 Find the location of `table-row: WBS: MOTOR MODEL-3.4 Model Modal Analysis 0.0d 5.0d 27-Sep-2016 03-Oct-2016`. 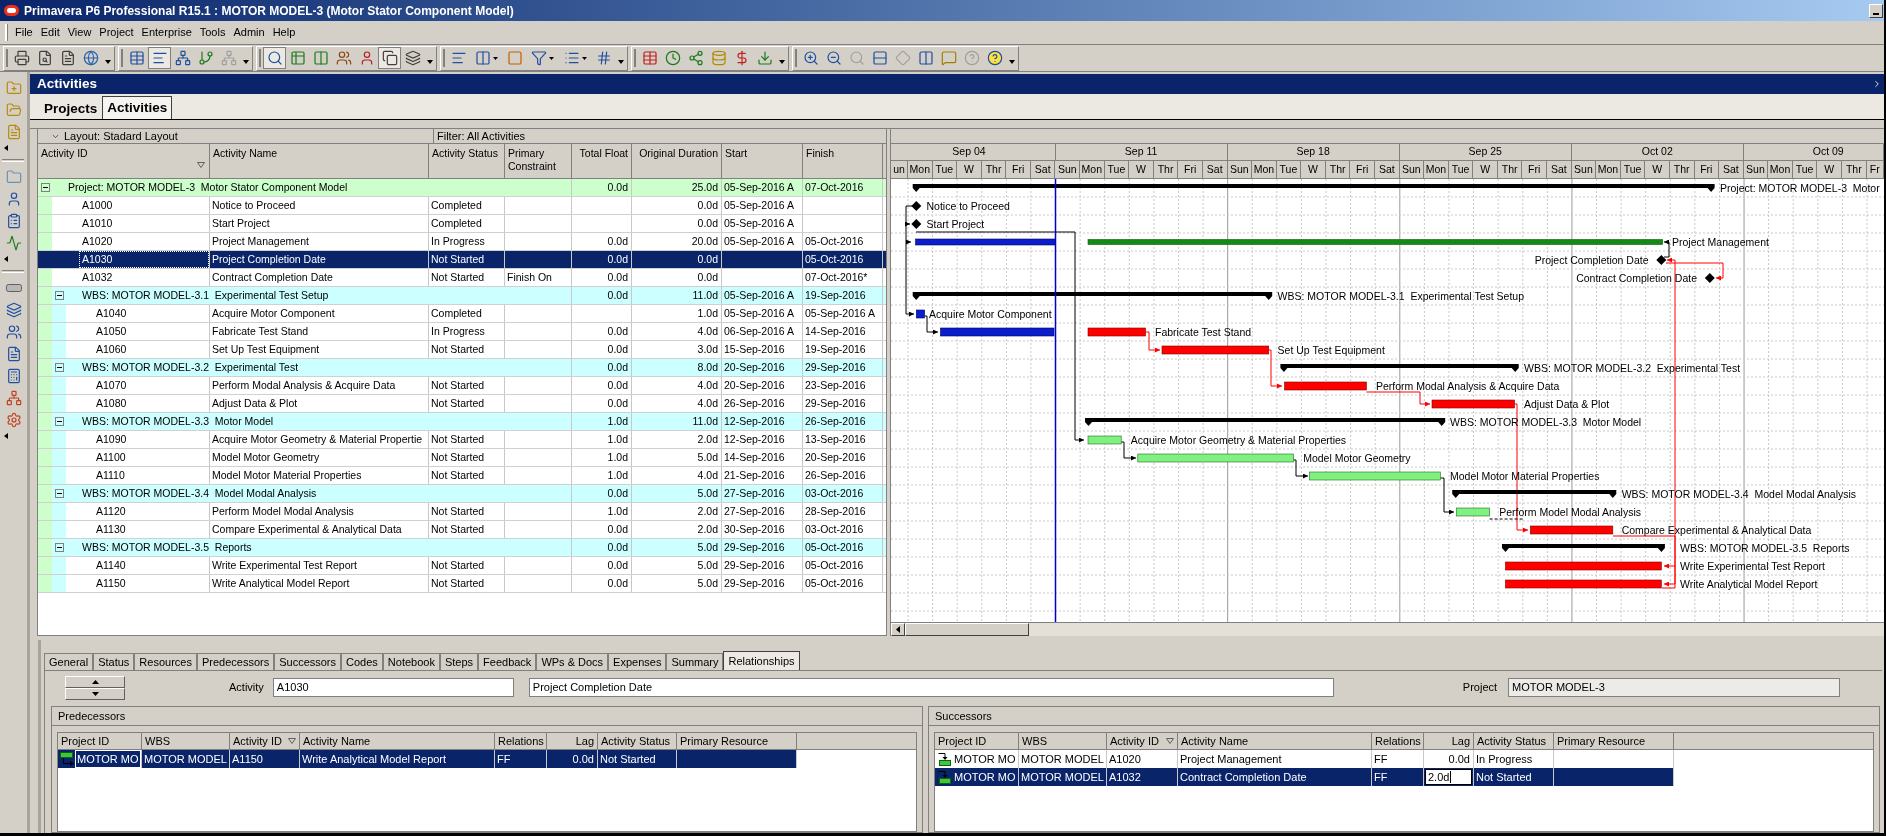

table-row: WBS: MOTOR MODEL-3.4 Model Modal Analysis 0.0d 5.0d 27-Sep-2016 03-Oct-2016 is located at coordinates (462, 494).